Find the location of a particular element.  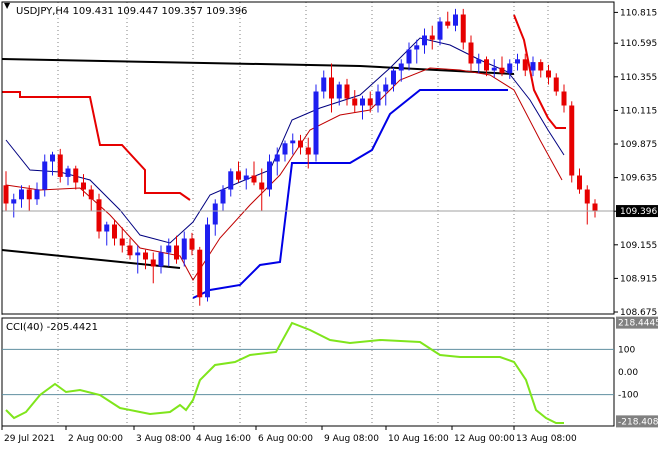

price-tick-label: 108.675 is located at coordinates (638, 313).